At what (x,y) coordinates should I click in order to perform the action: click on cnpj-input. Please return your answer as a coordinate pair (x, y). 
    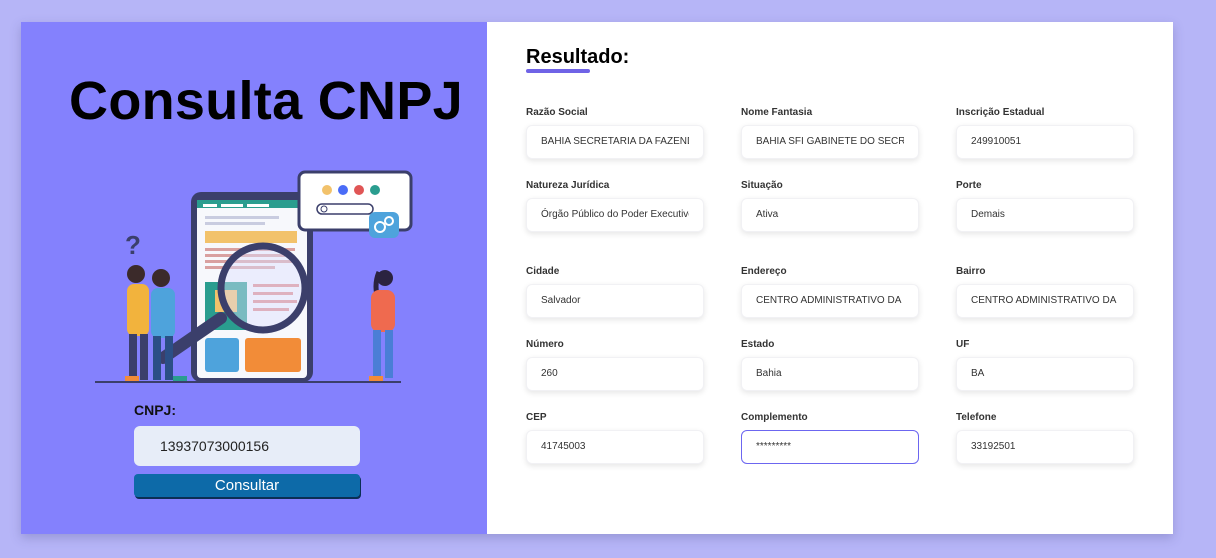
    Looking at the image, I should click on (247, 446).